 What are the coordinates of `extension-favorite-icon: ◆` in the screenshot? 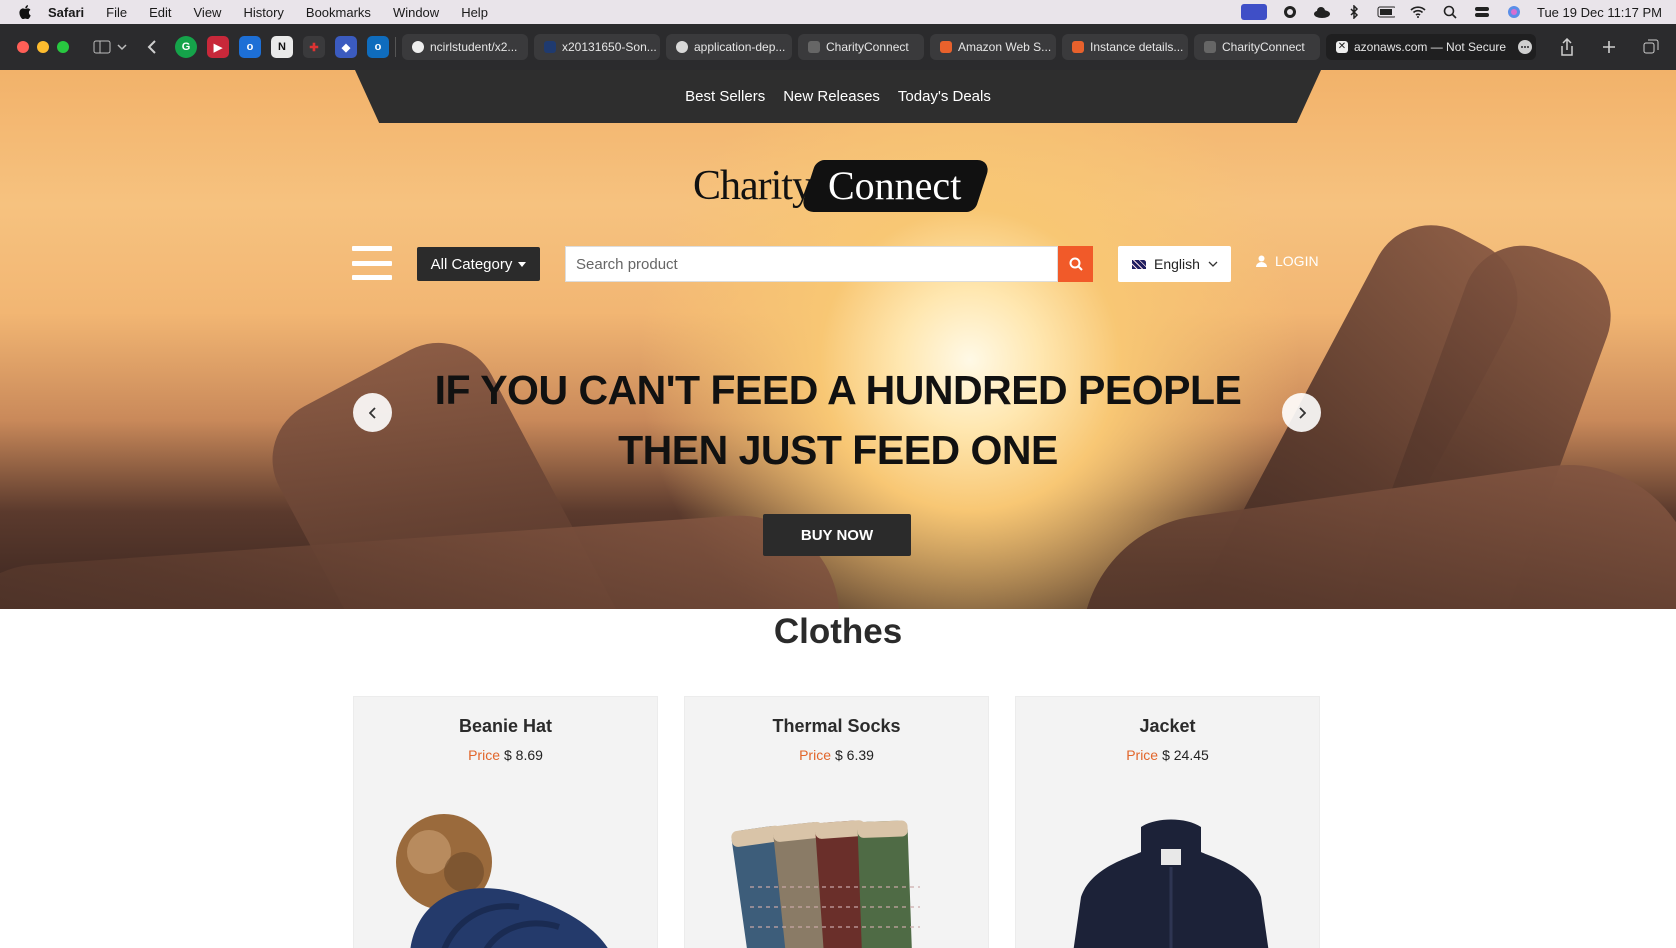 It's located at (346, 47).